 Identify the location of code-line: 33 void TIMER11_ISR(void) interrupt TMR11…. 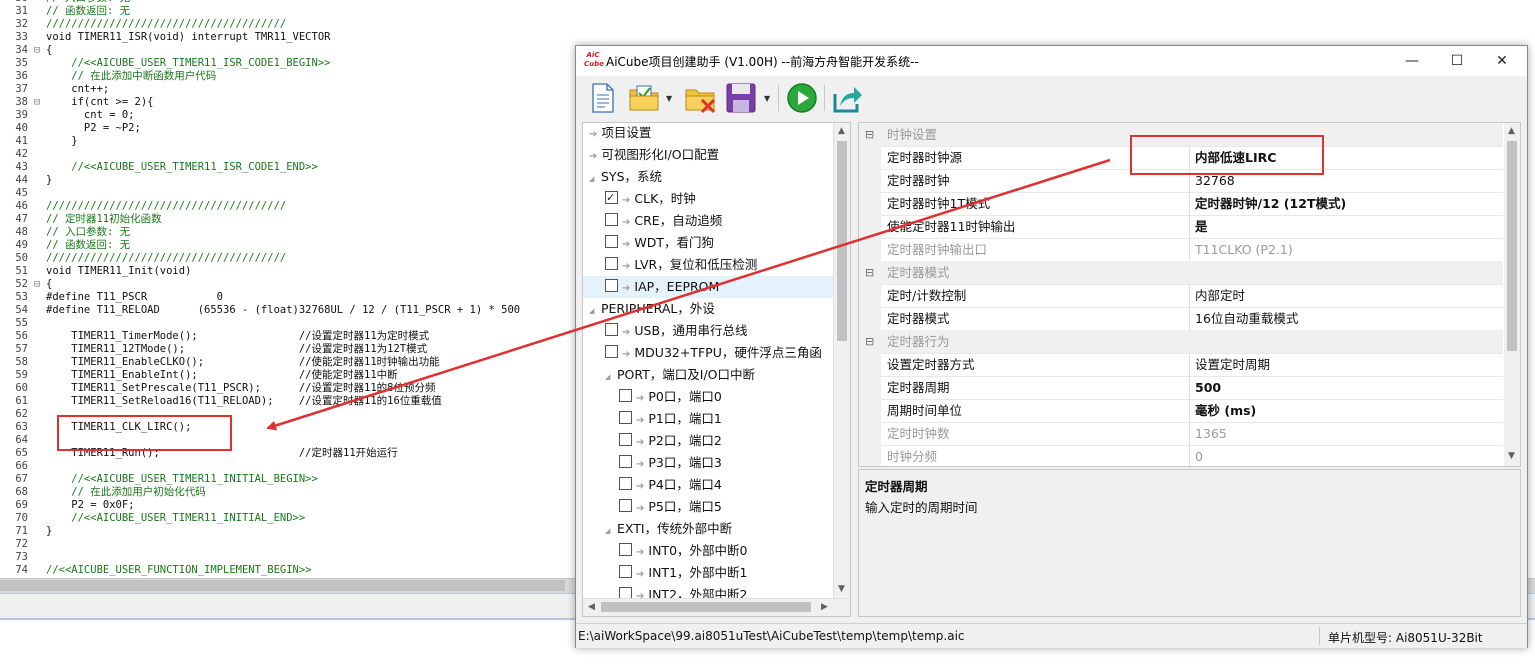
(165, 37).